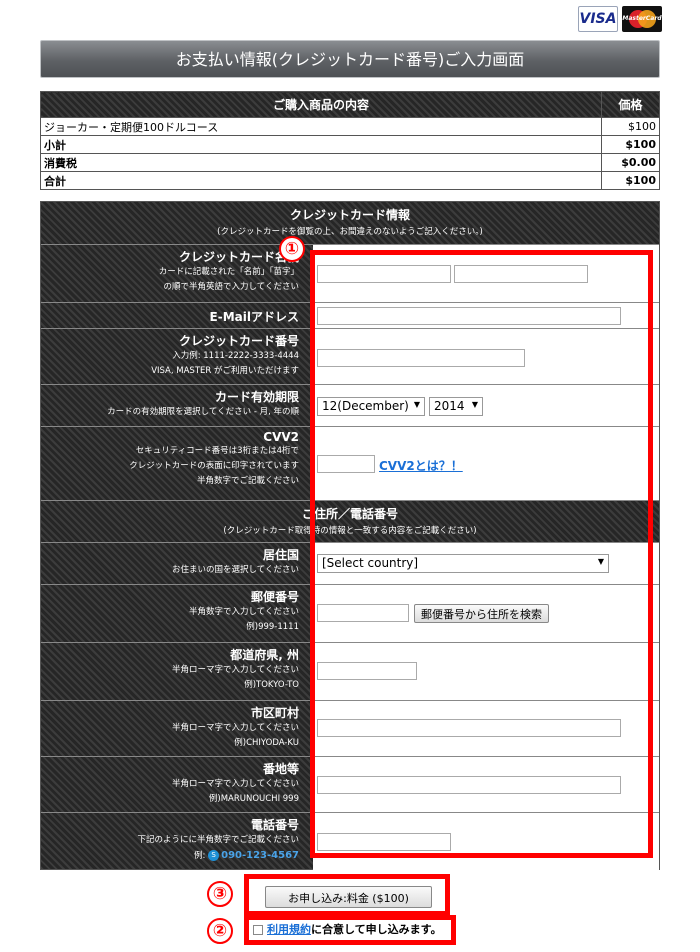 The height and width of the screenshot is (952, 700). Describe the element at coordinates (260, 855) in the screenshot. I see `phone-example-number: 090-123-4567` at that location.